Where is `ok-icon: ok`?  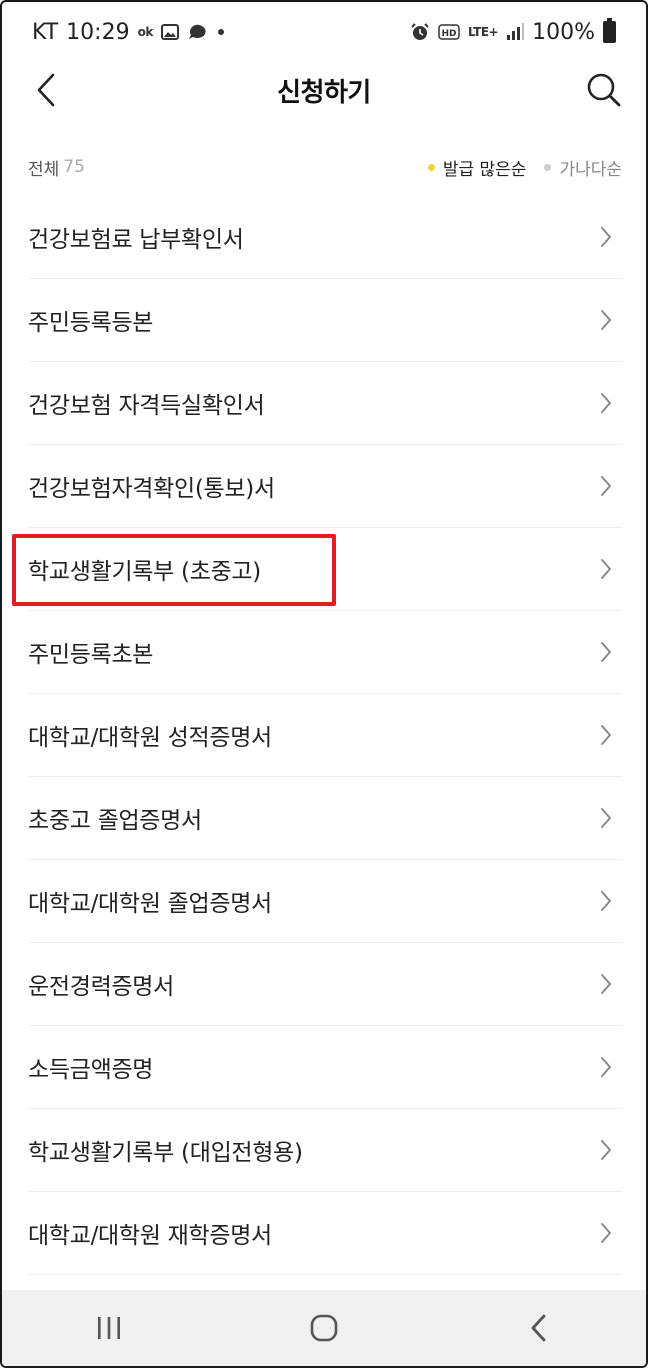
ok-icon: ok is located at coordinates (145, 32).